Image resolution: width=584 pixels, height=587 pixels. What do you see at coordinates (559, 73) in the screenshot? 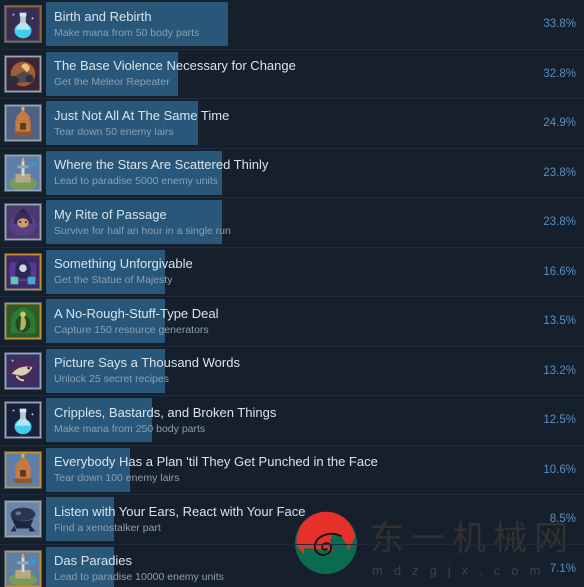
I see `achievement-percent: 32.8%` at bounding box center [559, 73].